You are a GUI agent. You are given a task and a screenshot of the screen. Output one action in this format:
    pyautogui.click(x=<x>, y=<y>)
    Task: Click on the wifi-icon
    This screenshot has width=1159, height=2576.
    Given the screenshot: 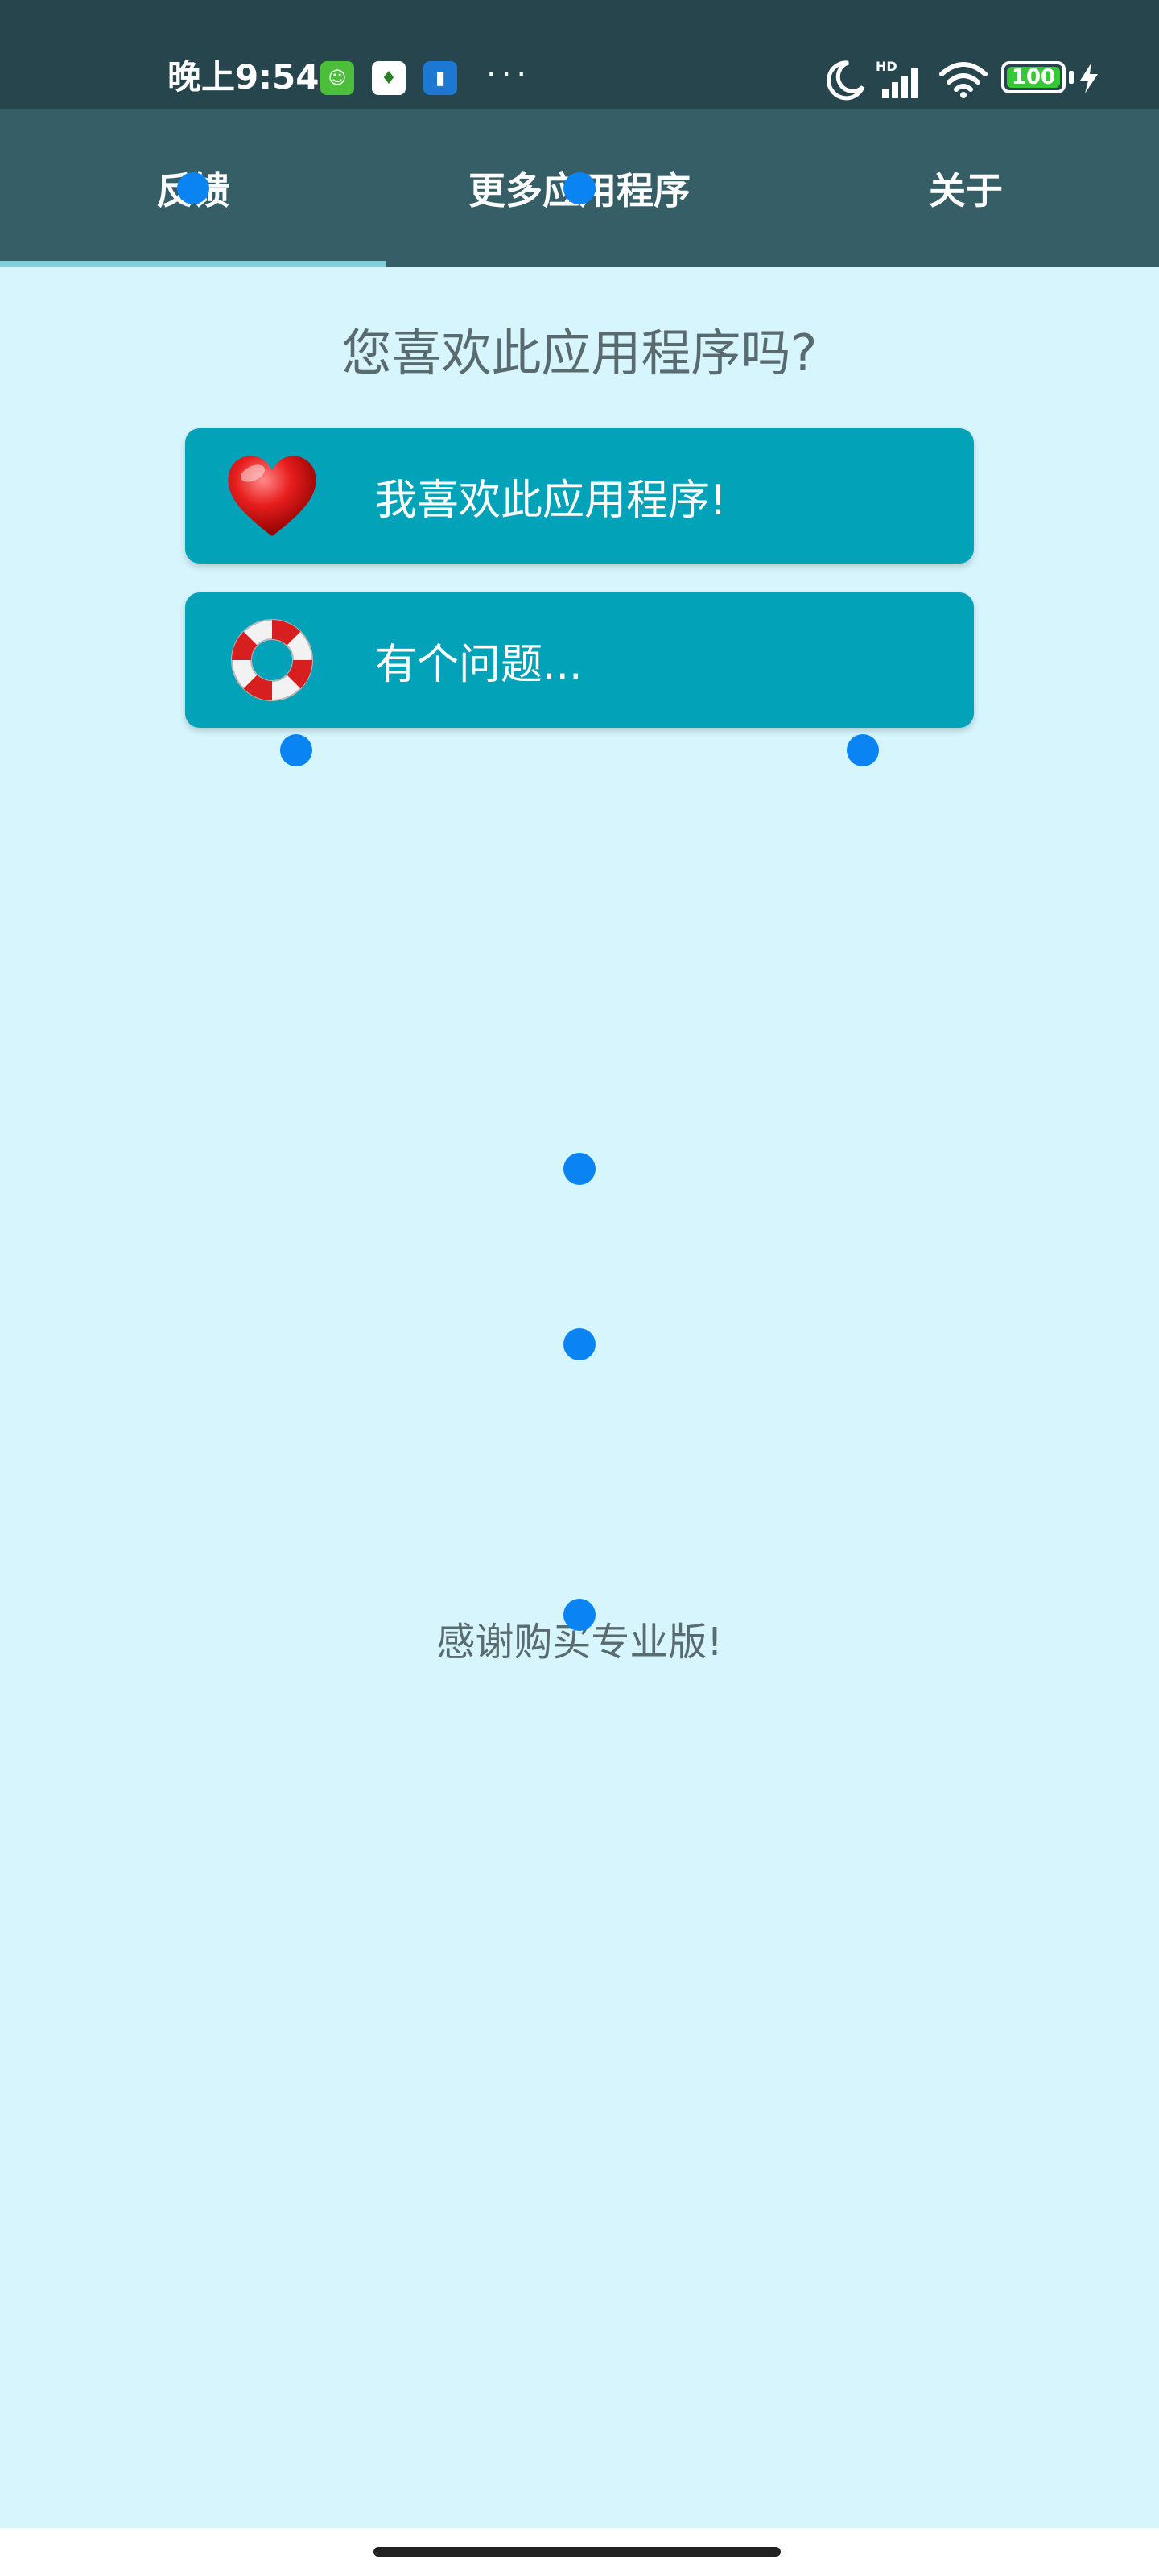 What is the action you would take?
    pyautogui.click(x=963, y=80)
    